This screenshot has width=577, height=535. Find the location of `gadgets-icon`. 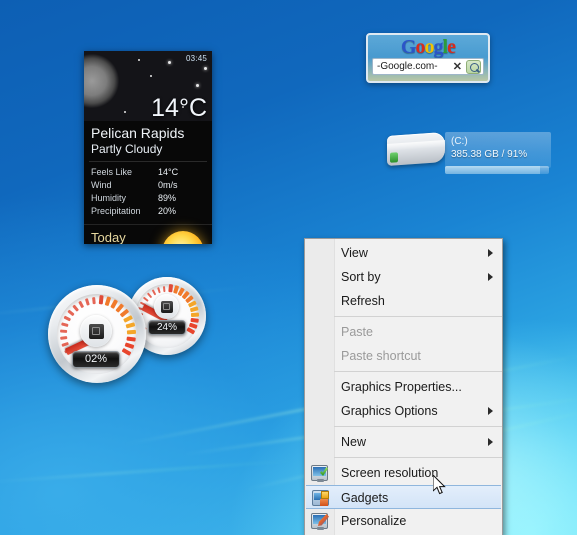

gadgets-icon is located at coordinates (320, 498).